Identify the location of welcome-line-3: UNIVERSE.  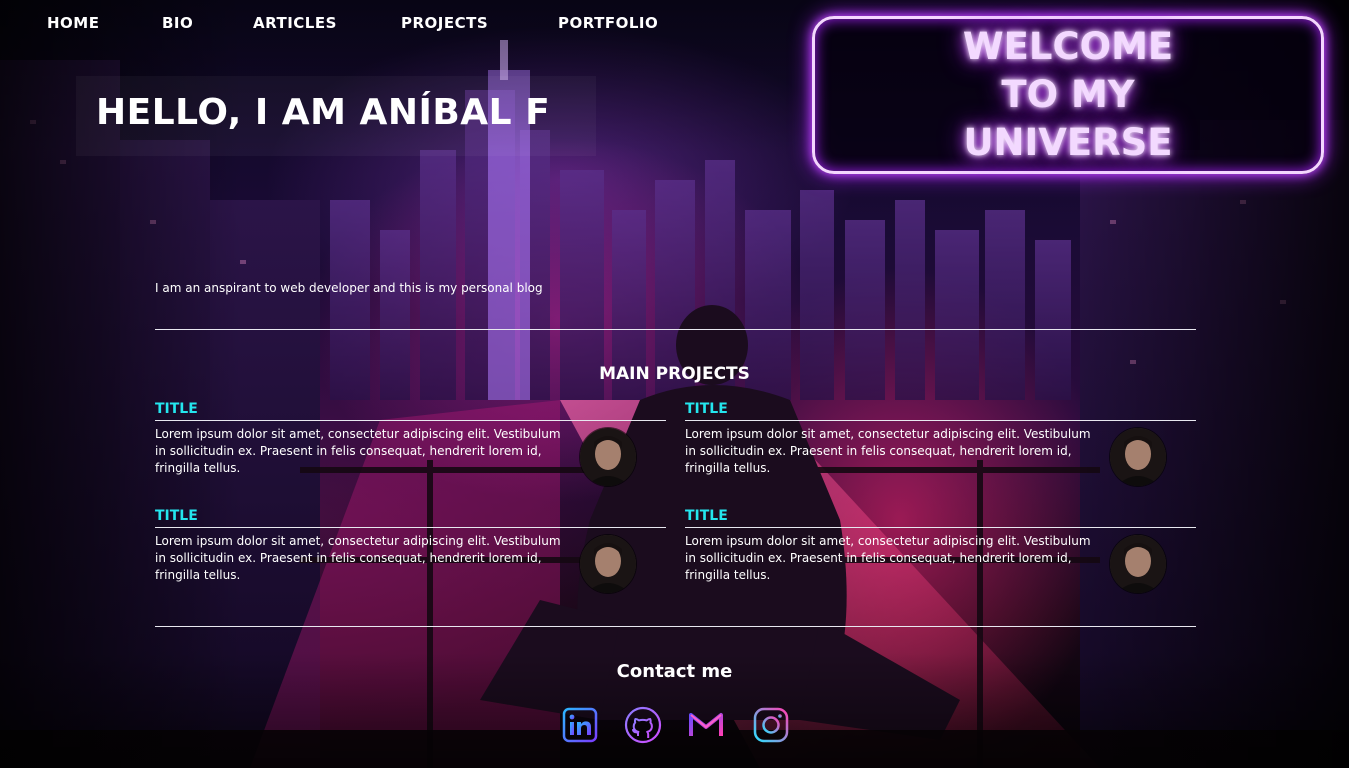
(1068, 142).